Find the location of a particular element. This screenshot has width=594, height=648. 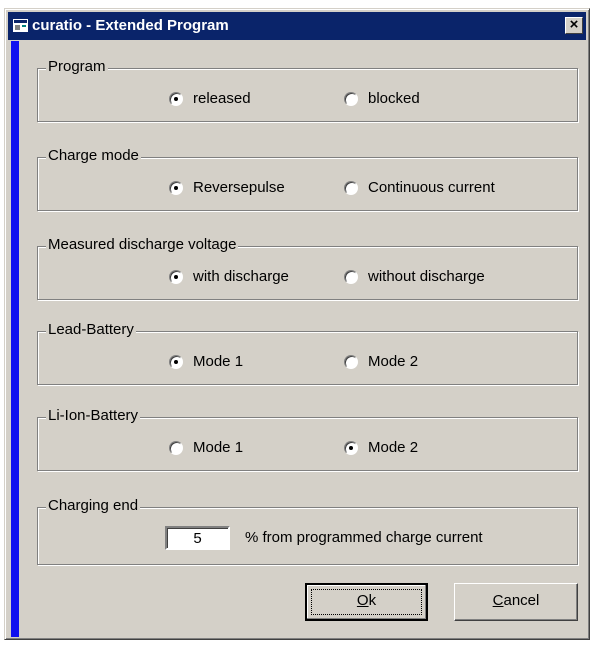

ok-button-label: Ok is located at coordinates (366, 600).